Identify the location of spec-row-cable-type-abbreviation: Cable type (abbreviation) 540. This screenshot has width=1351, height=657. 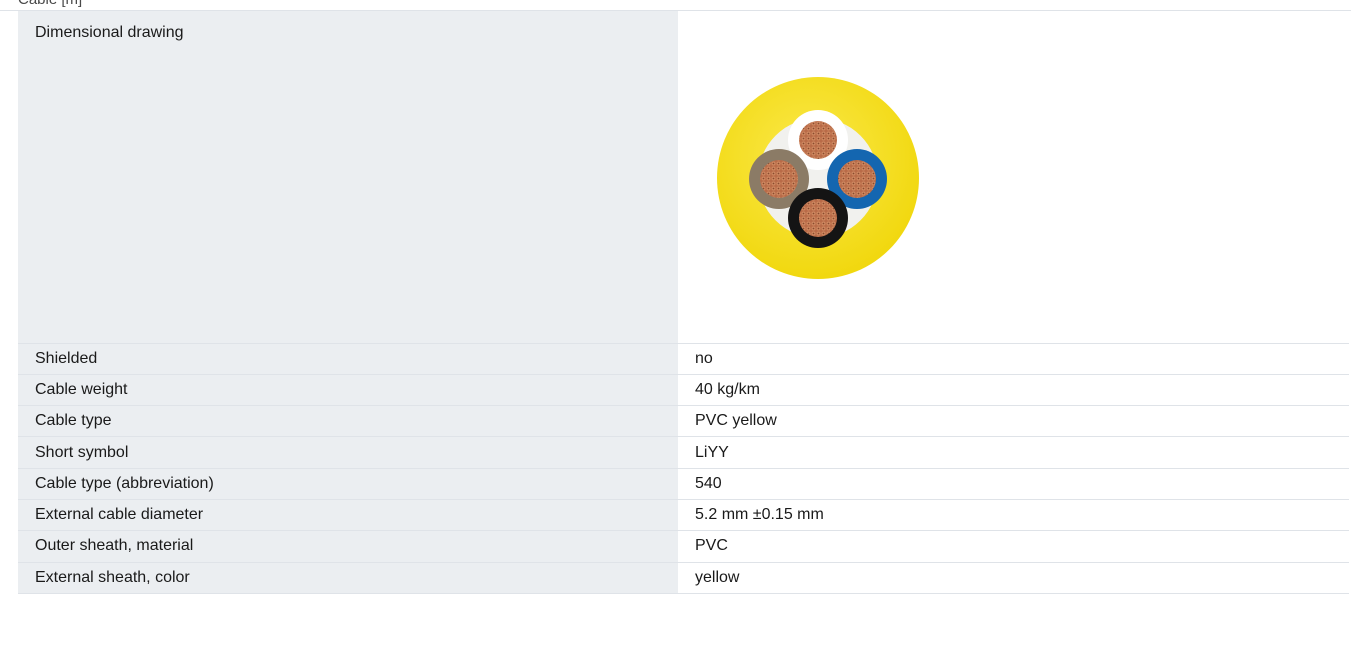
(683, 484).